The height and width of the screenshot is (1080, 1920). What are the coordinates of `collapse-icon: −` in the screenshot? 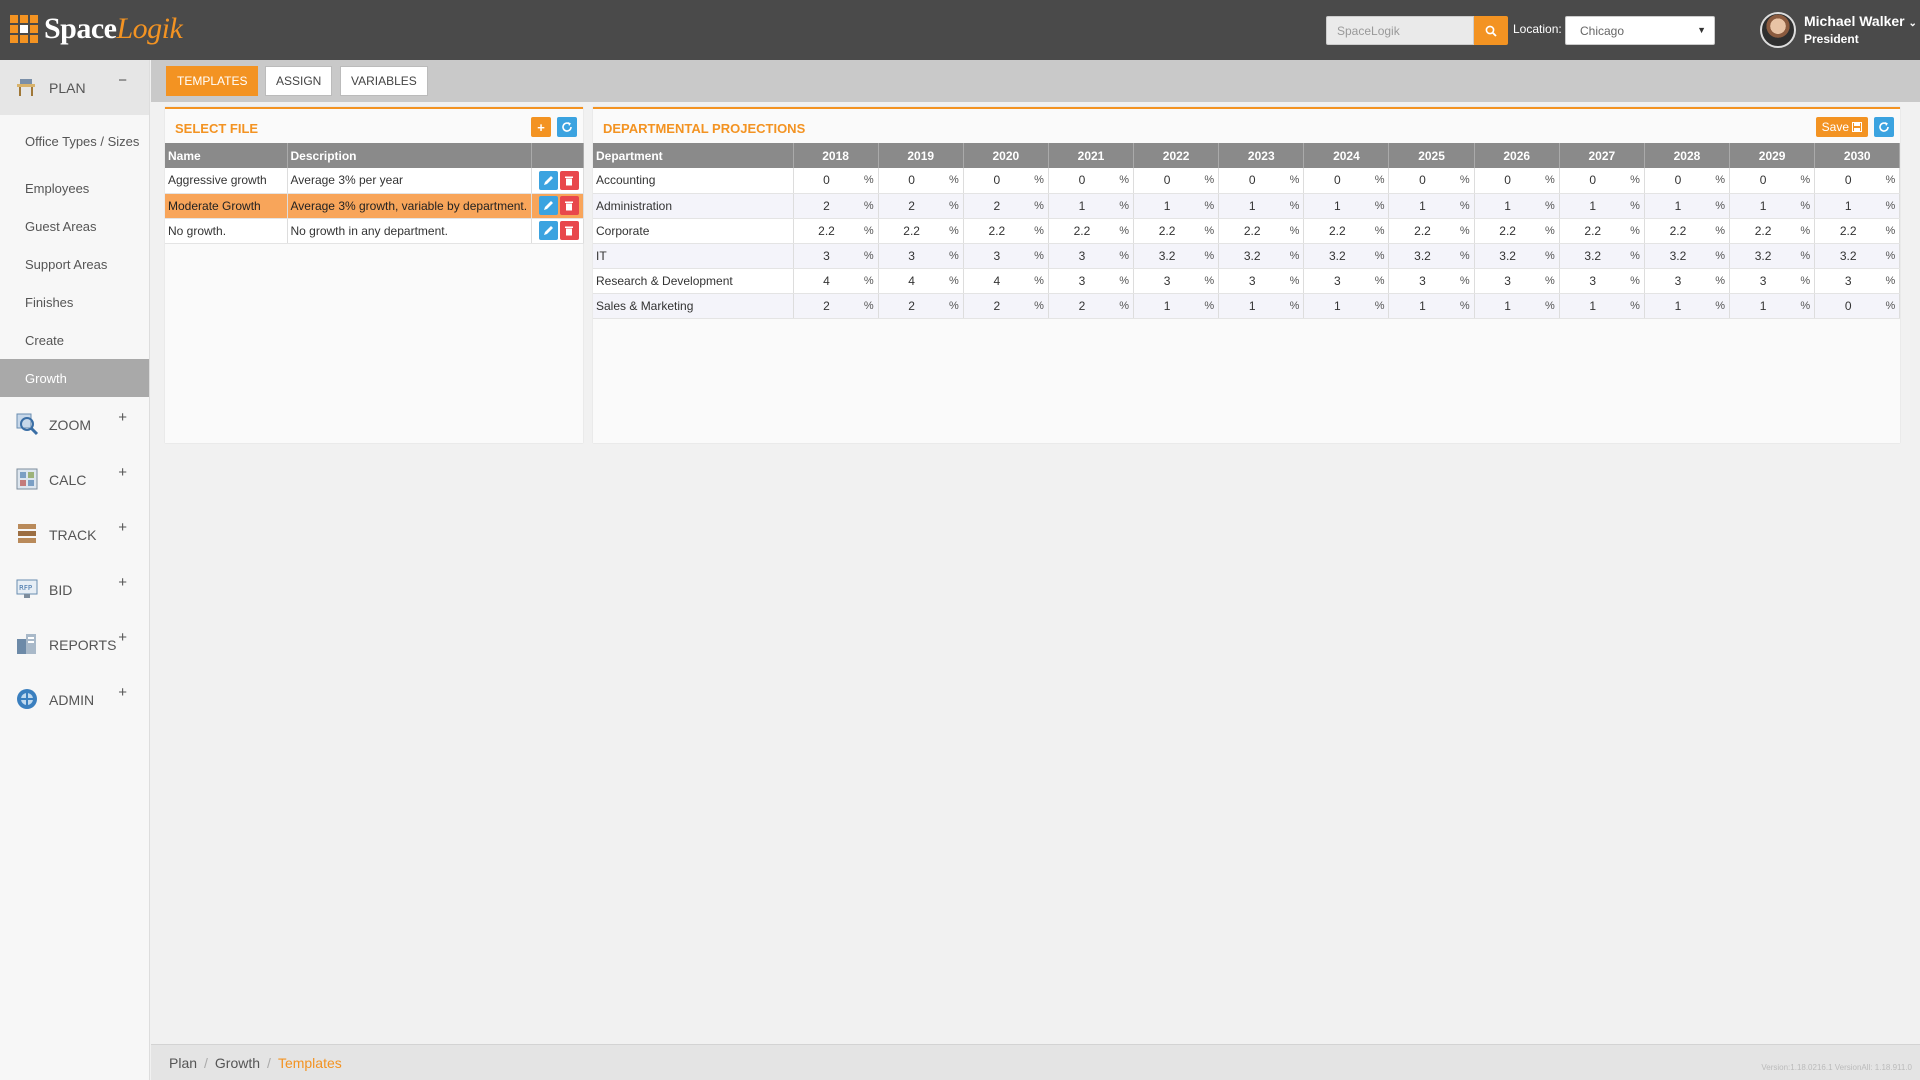 It's located at (122, 80).